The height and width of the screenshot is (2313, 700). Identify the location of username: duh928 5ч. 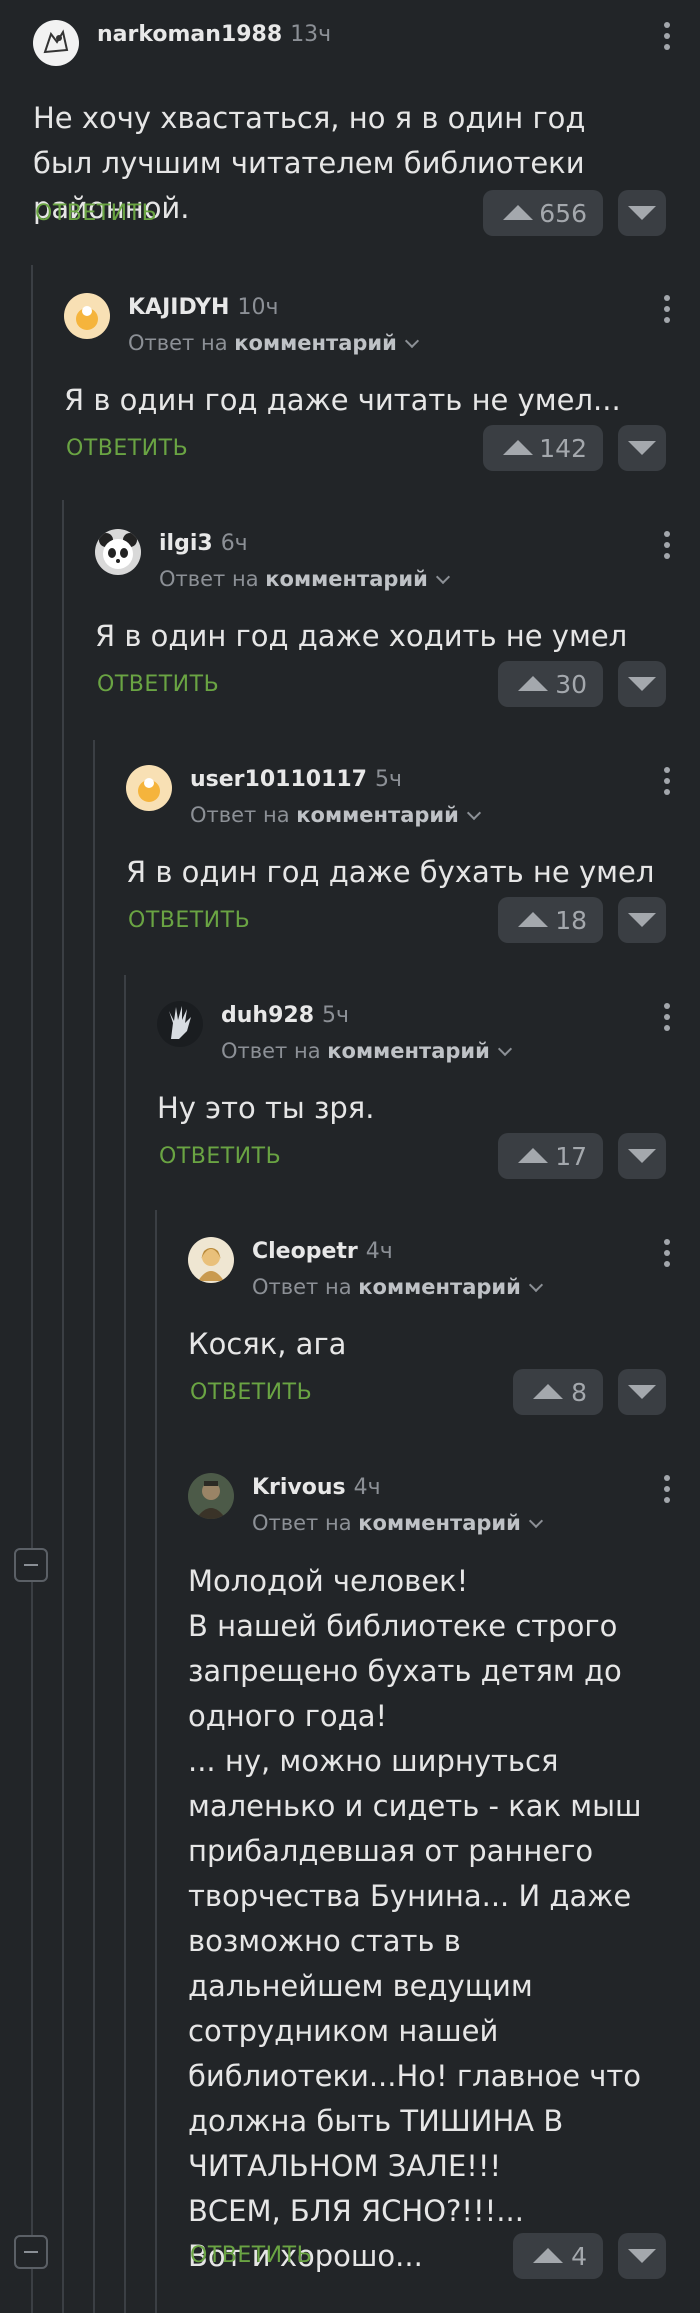
(285, 1015).